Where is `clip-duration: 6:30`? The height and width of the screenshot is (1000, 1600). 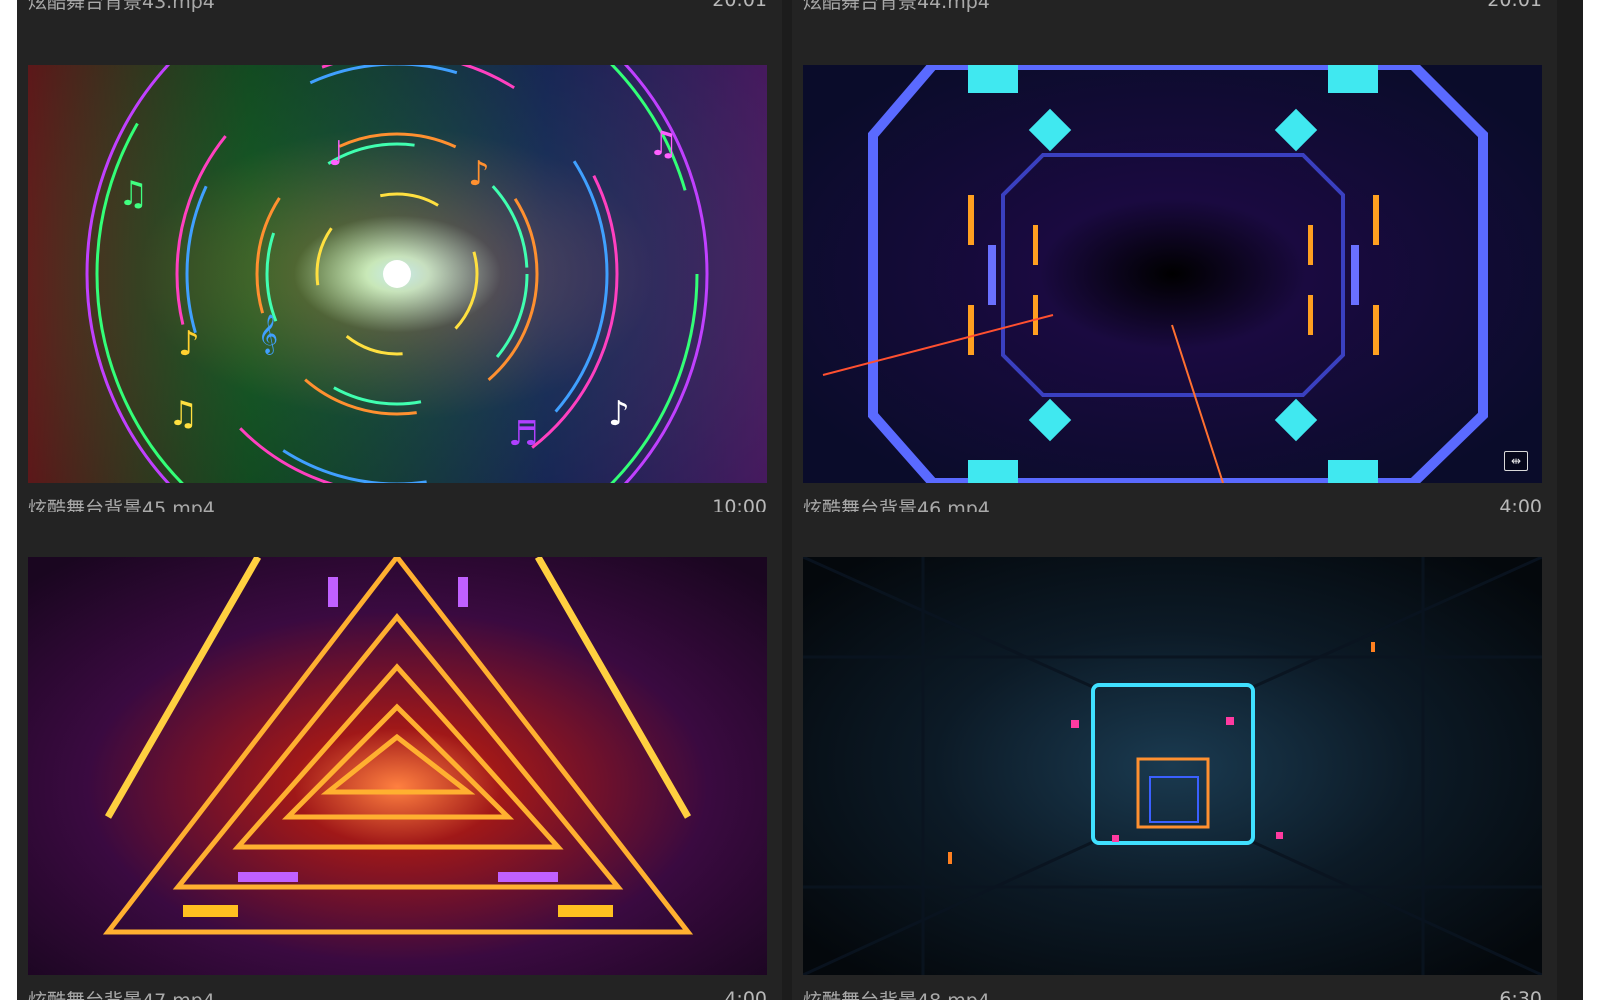
clip-duration: 6:30 is located at coordinates (1520, 994).